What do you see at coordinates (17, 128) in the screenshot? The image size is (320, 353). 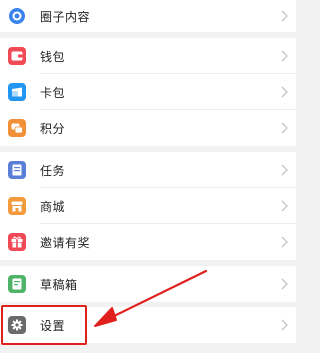 I see `points-icon` at bounding box center [17, 128].